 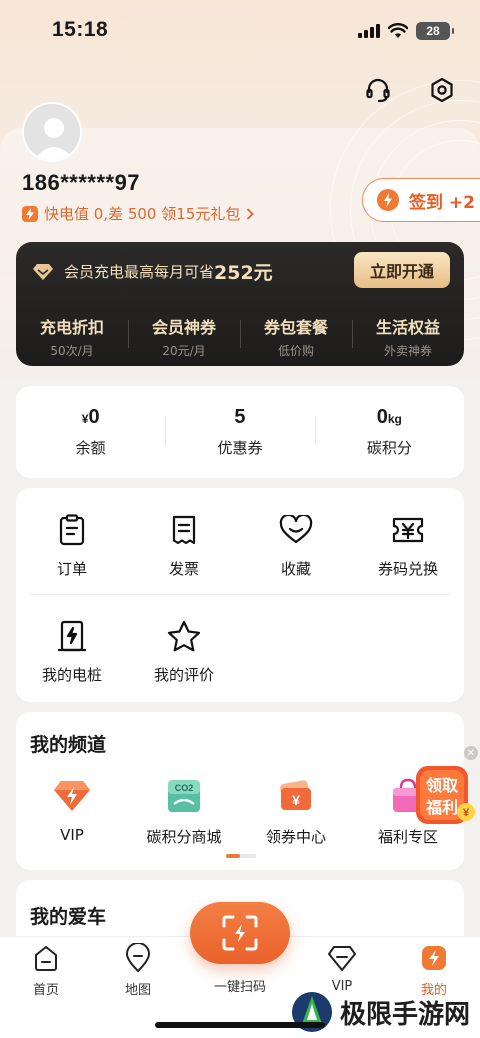 I want to click on menu-row: 订单 发票 收藏 券码兑换, so click(x=240, y=544).